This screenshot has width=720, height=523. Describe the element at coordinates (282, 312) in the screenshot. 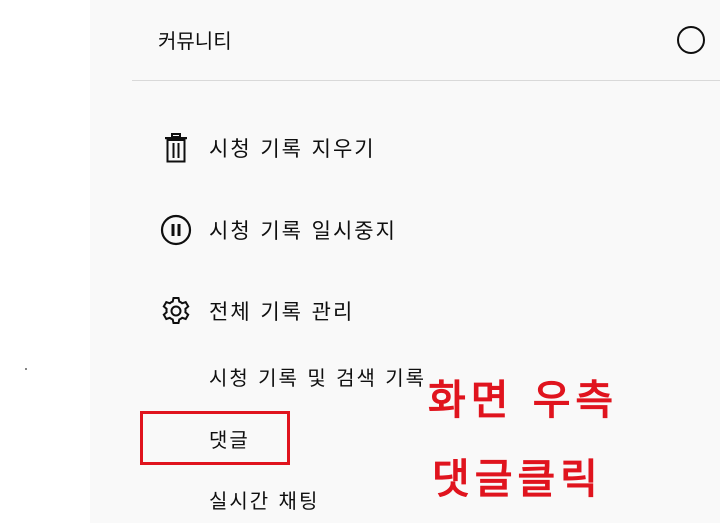

I see `manage-history-label: 전체 기록 관리` at that location.